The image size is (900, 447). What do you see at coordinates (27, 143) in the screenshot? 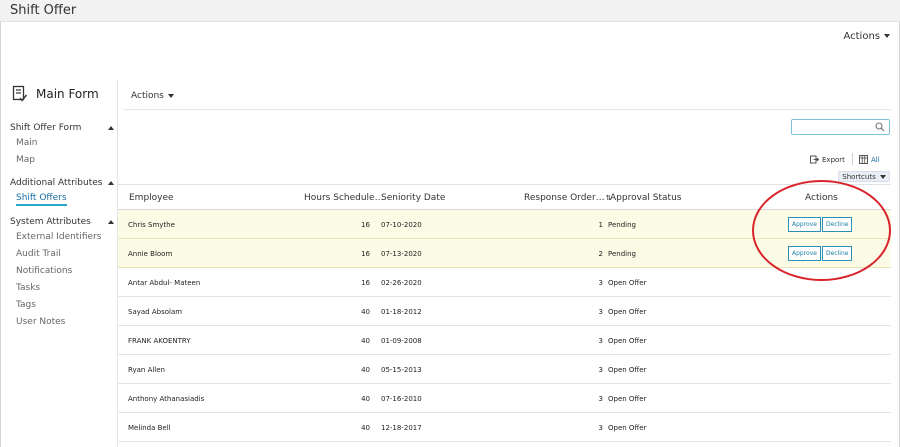
I see `sidebar-item-main: Main` at bounding box center [27, 143].